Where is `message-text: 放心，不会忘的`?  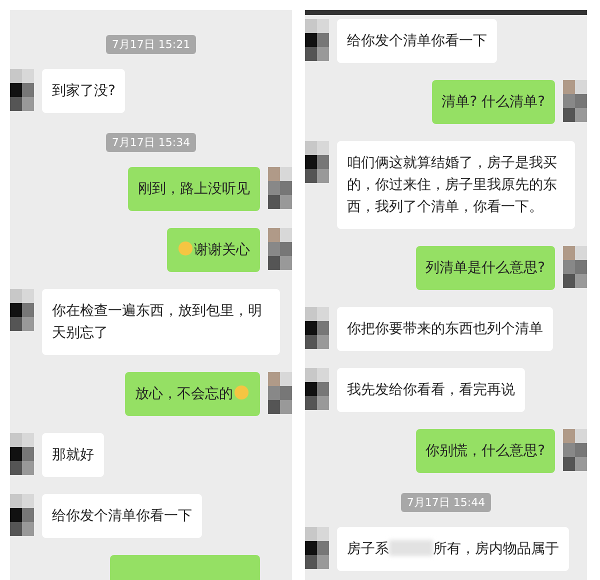
message-text: 放心，不会忘的 is located at coordinates (184, 394).